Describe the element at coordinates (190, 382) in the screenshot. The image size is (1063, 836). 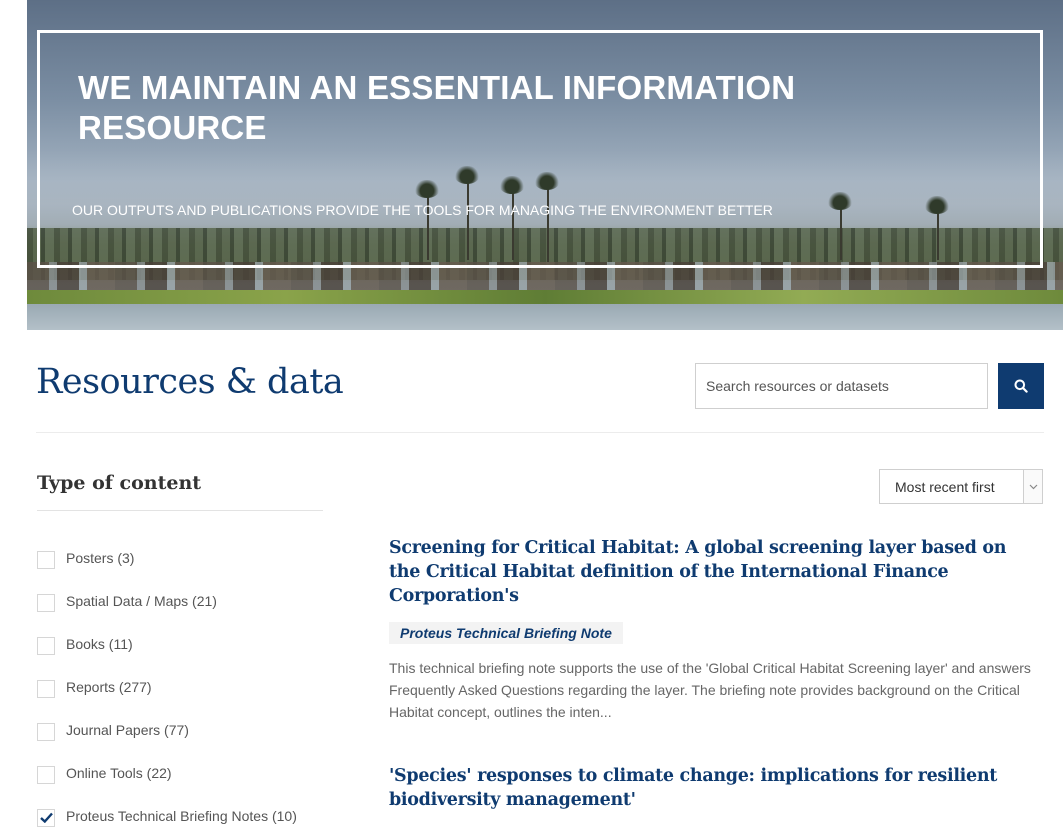
I see `page-title: Resources & data` at that location.